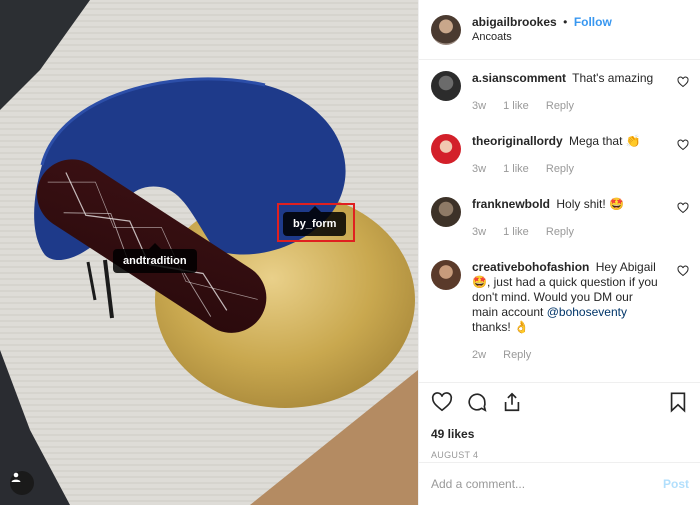 The width and height of the screenshot is (700, 505). What do you see at coordinates (678, 404) in the screenshot?
I see `bookmark-icon` at bounding box center [678, 404].